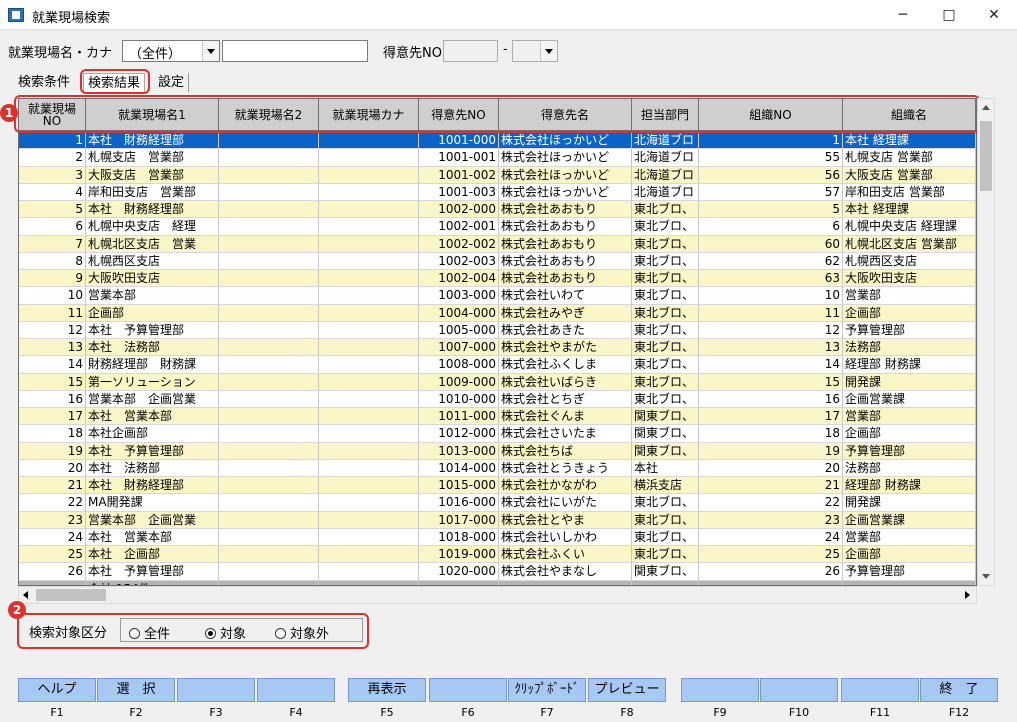 The image size is (1017, 722). What do you see at coordinates (771, 520) in the screenshot?
I see `cell-org-no: 23` at bounding box center [771, 520].